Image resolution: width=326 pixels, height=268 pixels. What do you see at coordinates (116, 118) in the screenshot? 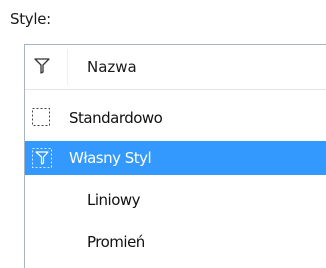
I see `list-item-label: Standardowo` at bounding box center [116, 118].